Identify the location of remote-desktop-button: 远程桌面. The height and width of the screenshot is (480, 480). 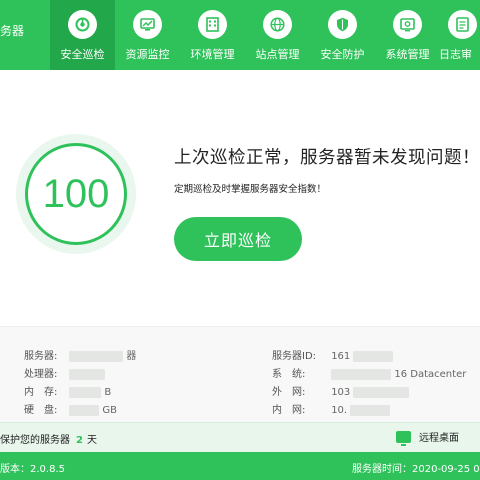
(427, 437).